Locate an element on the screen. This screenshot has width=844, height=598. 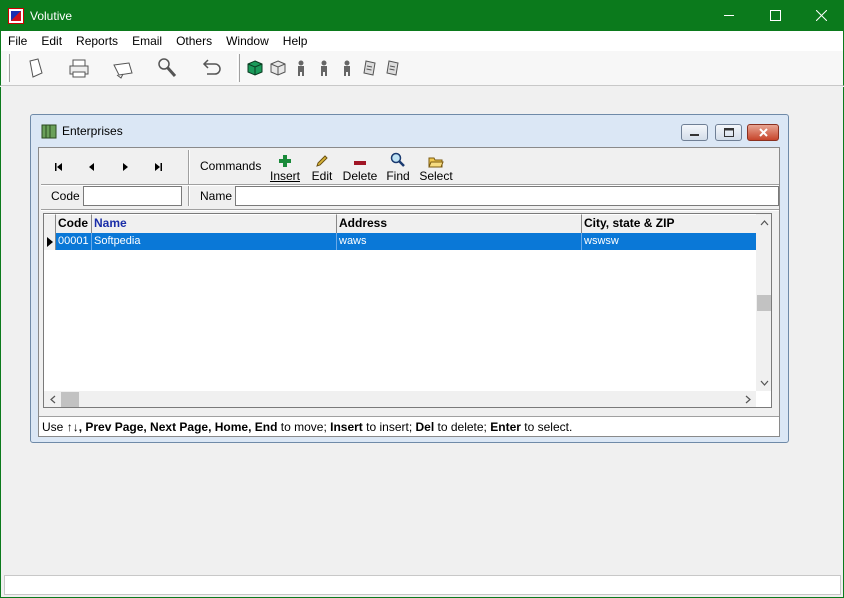
child-minimize-button is located at coordinates (694, 132).